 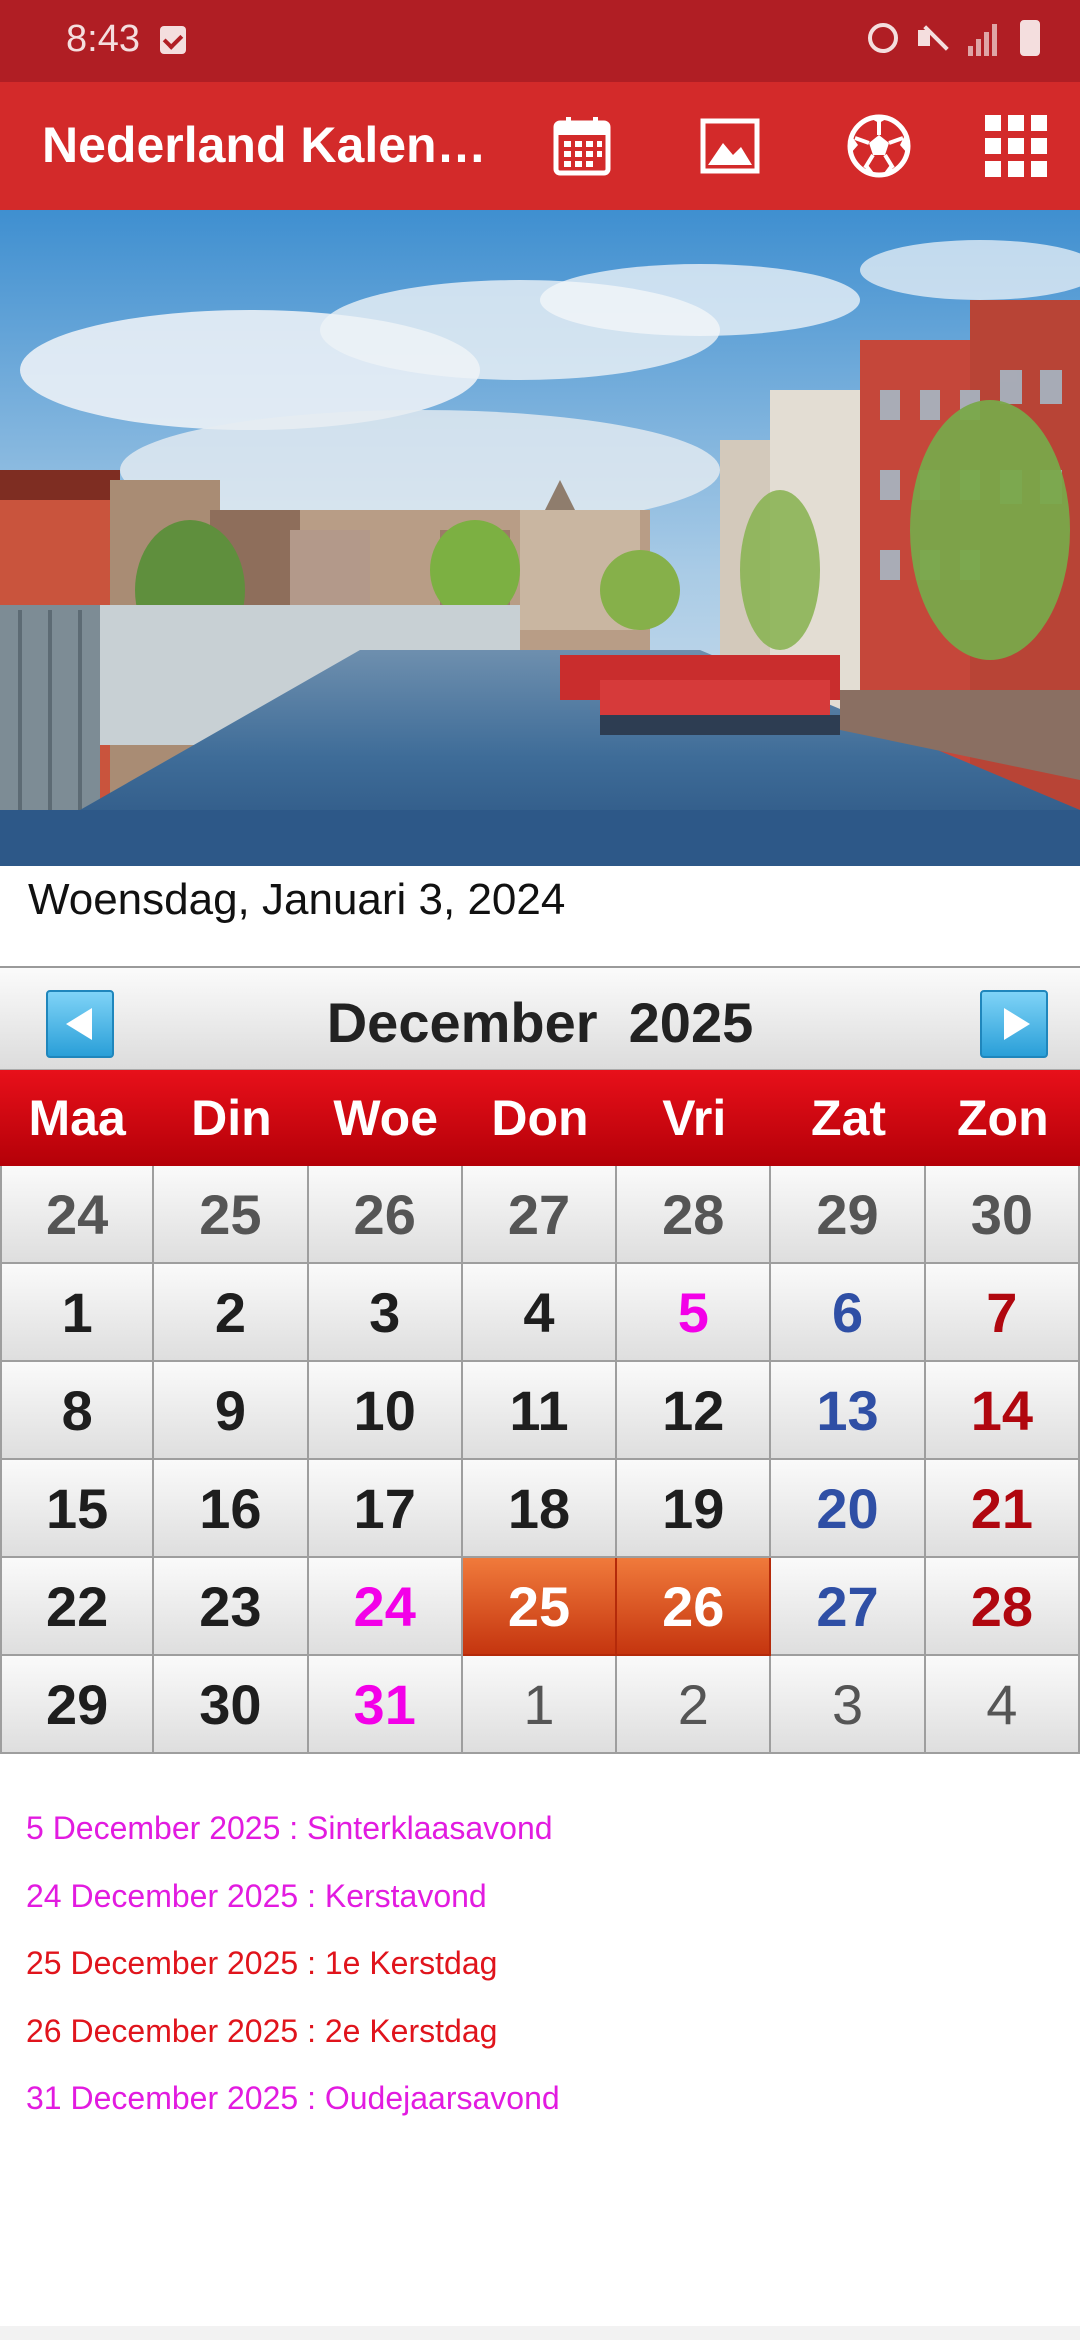 I want to click on grid-menu-icon, so click(x=1016, y=146).